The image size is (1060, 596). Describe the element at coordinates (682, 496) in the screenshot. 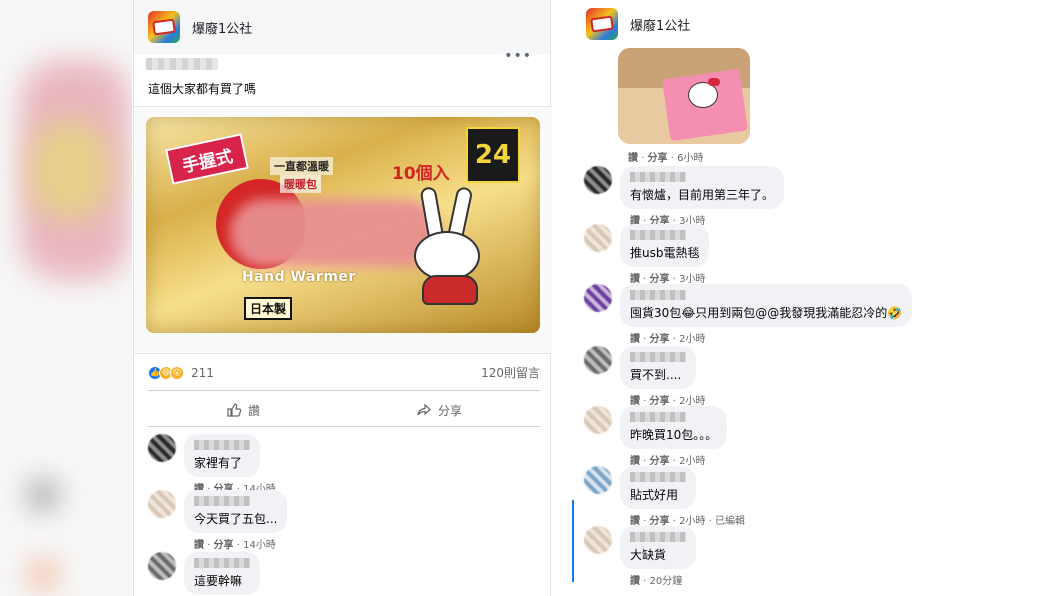

I see `comment-body: 貼式好用 讚 · 分享 · 2小時 · 已編輯` at that location.